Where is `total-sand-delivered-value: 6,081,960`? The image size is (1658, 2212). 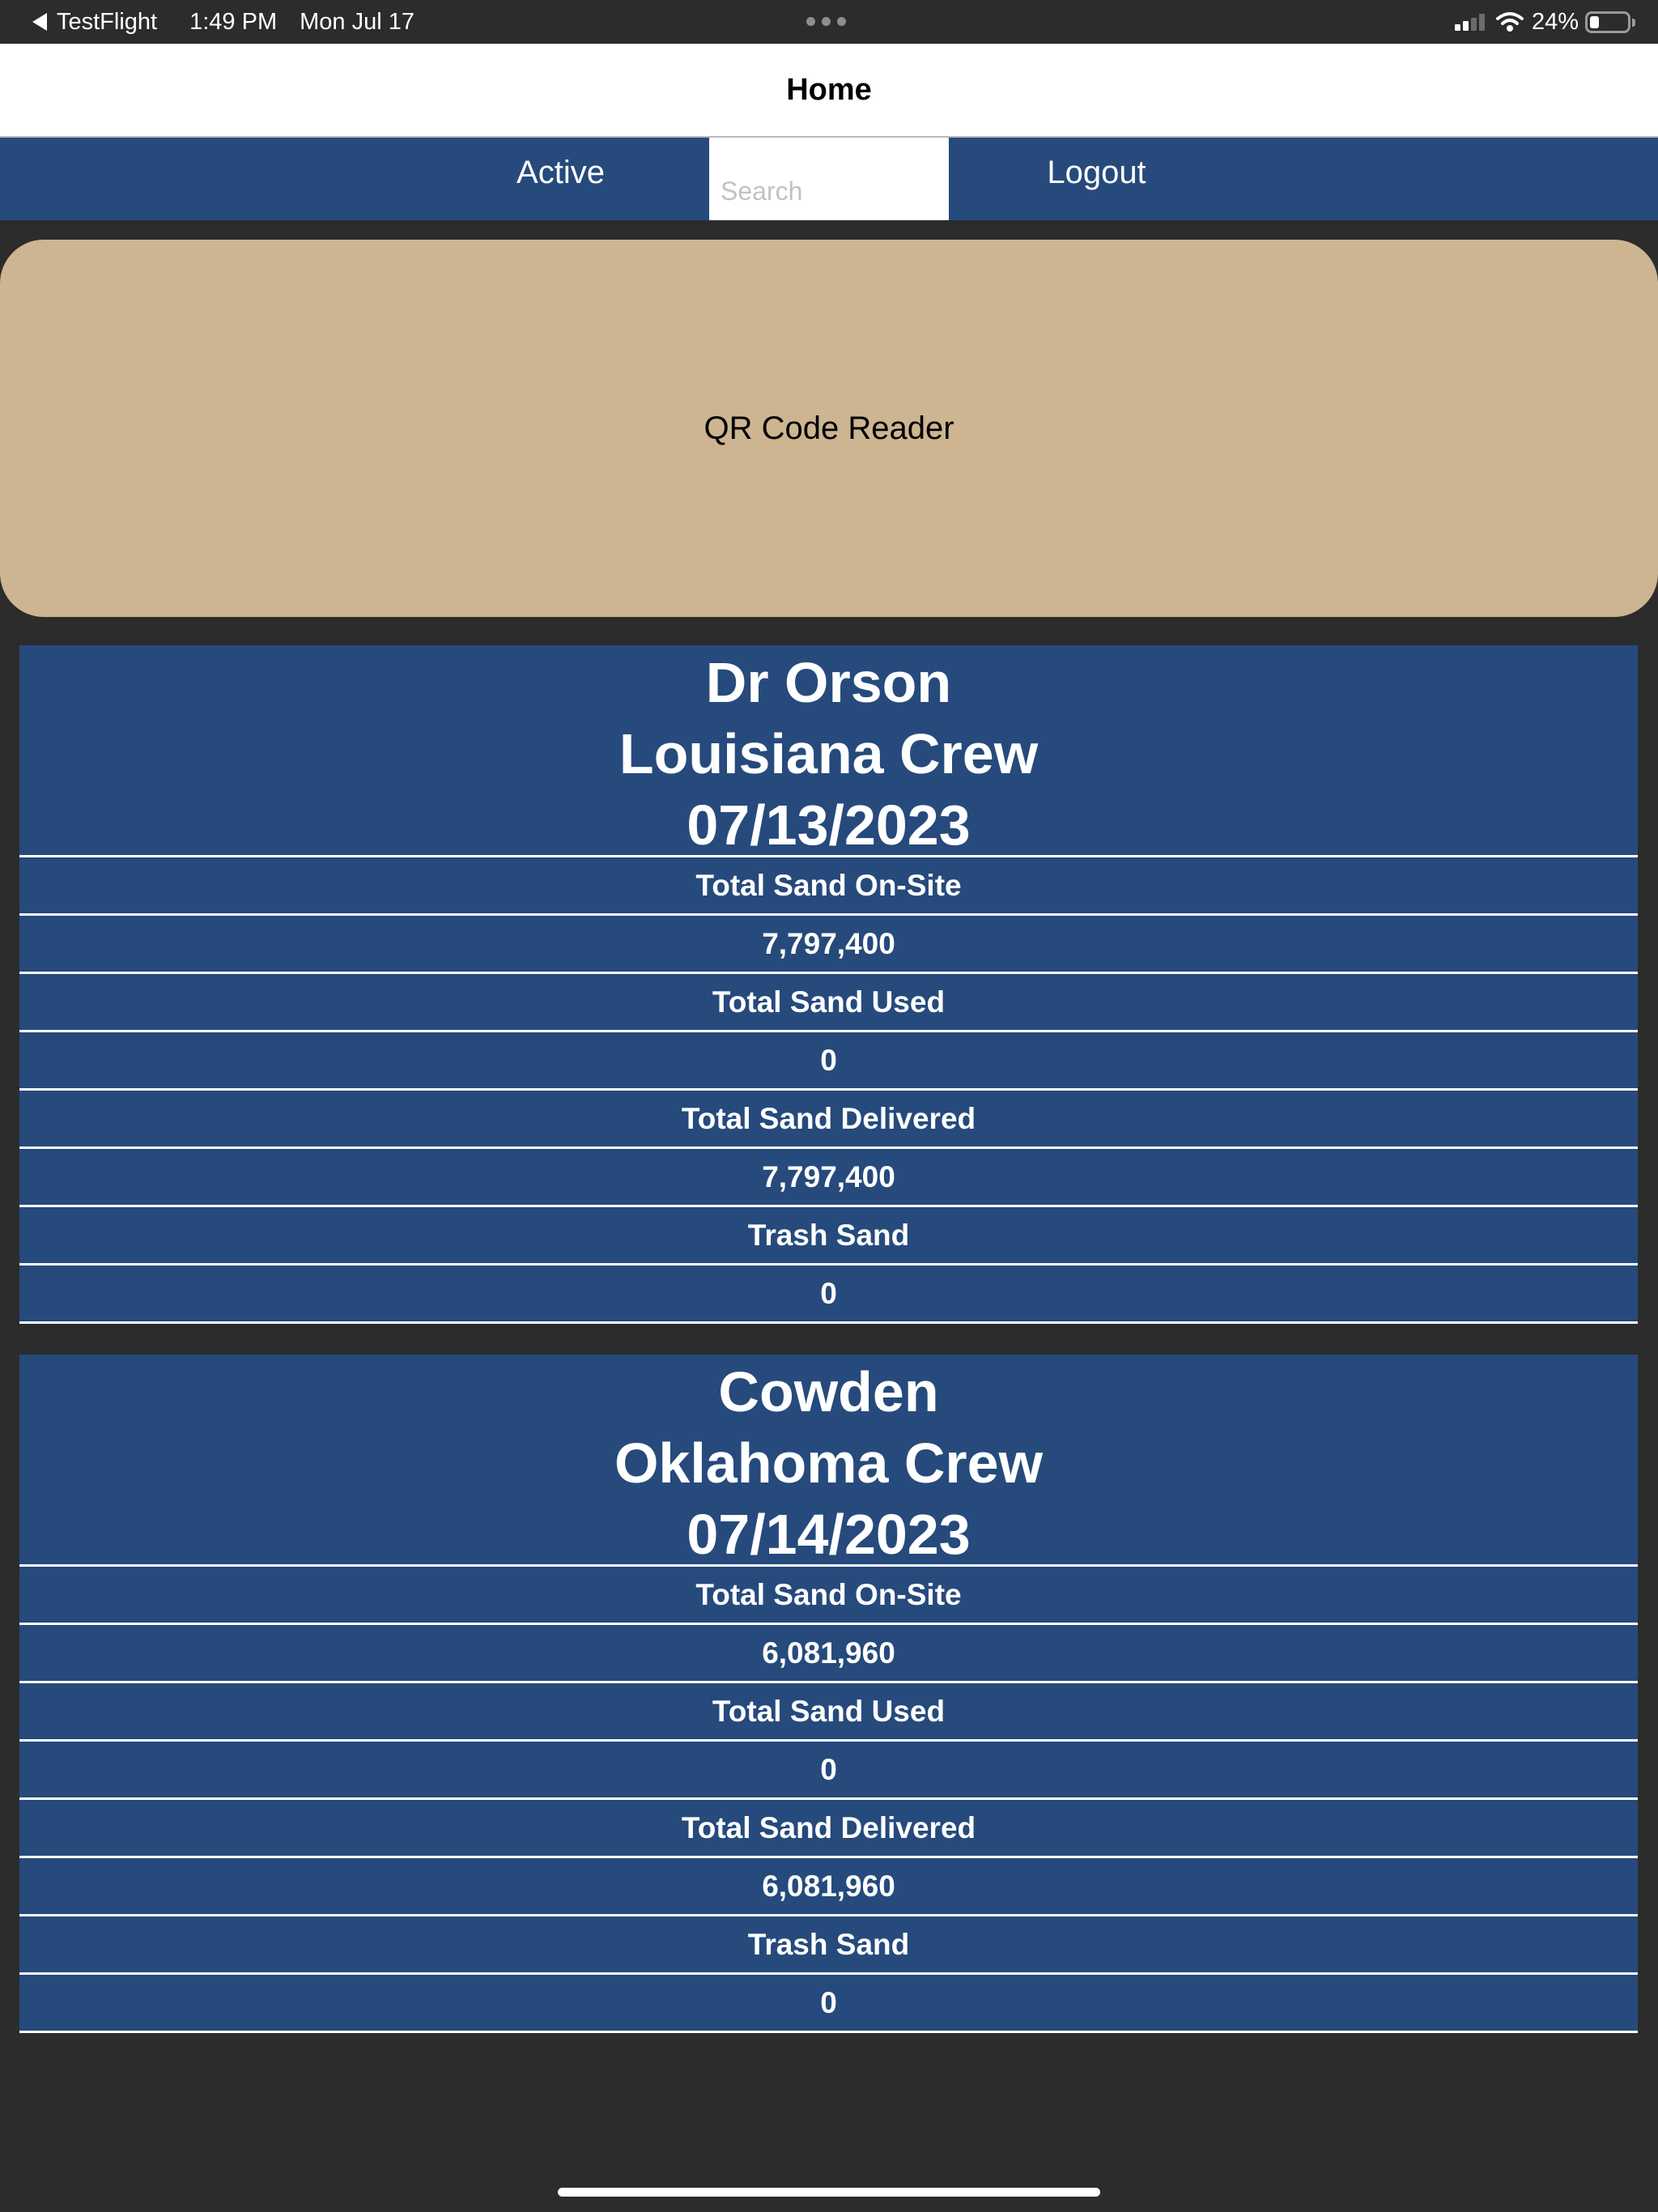 total-sand-delivered-value: 6,081,960 is located at coordinates (828, 1887).